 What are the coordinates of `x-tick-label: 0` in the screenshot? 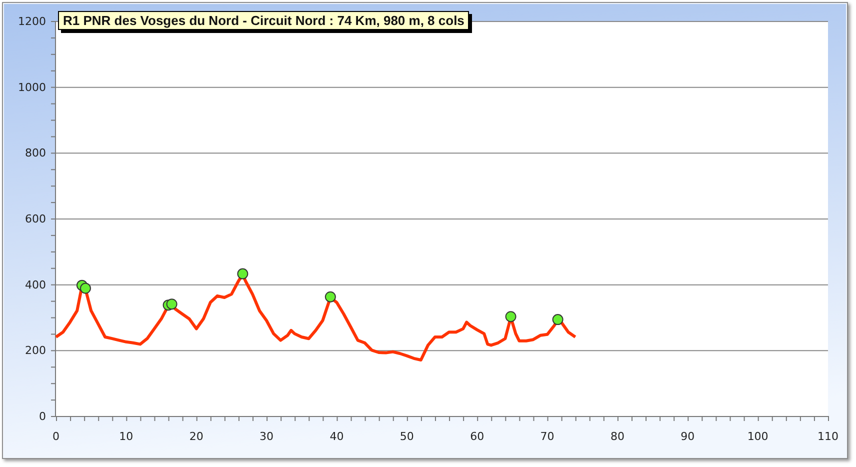 It's located at (56, 436).